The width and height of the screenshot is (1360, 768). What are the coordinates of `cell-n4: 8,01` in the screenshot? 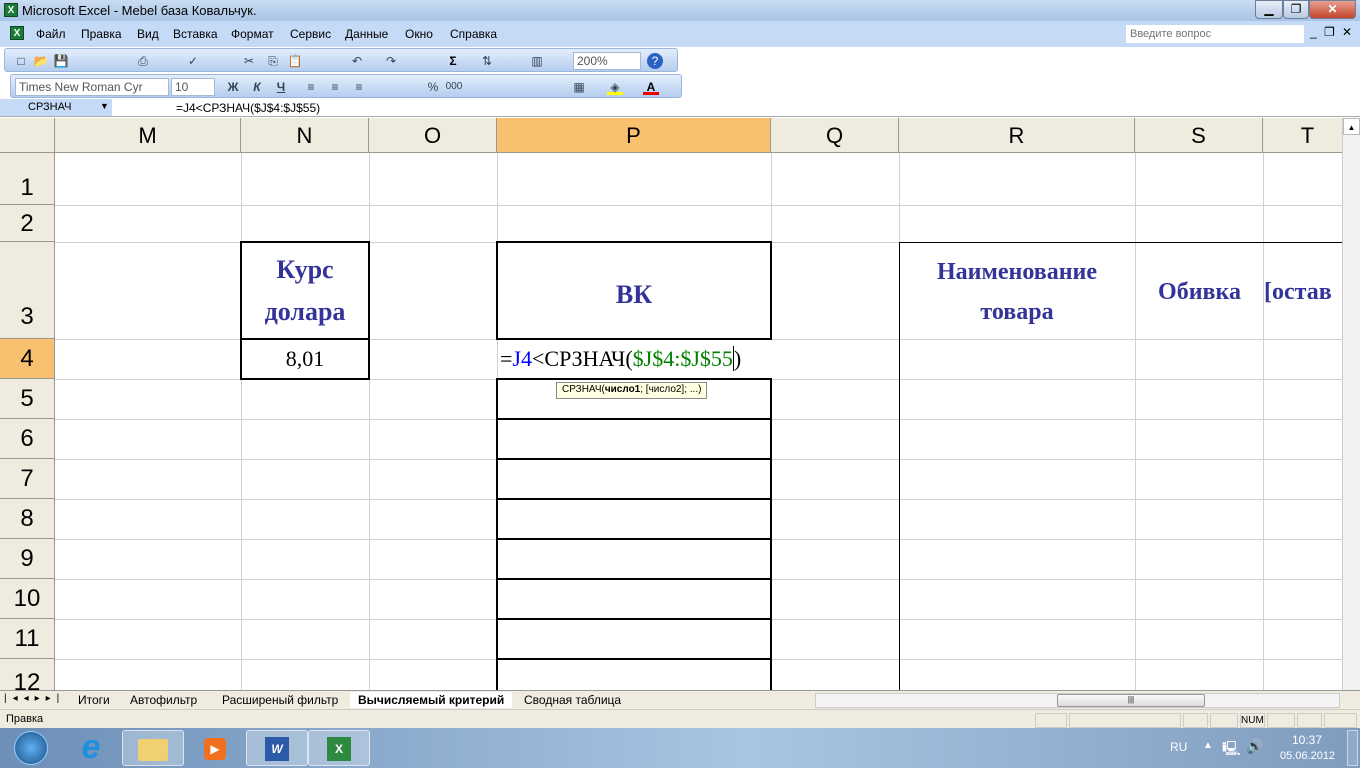 It's located at (305, 359).